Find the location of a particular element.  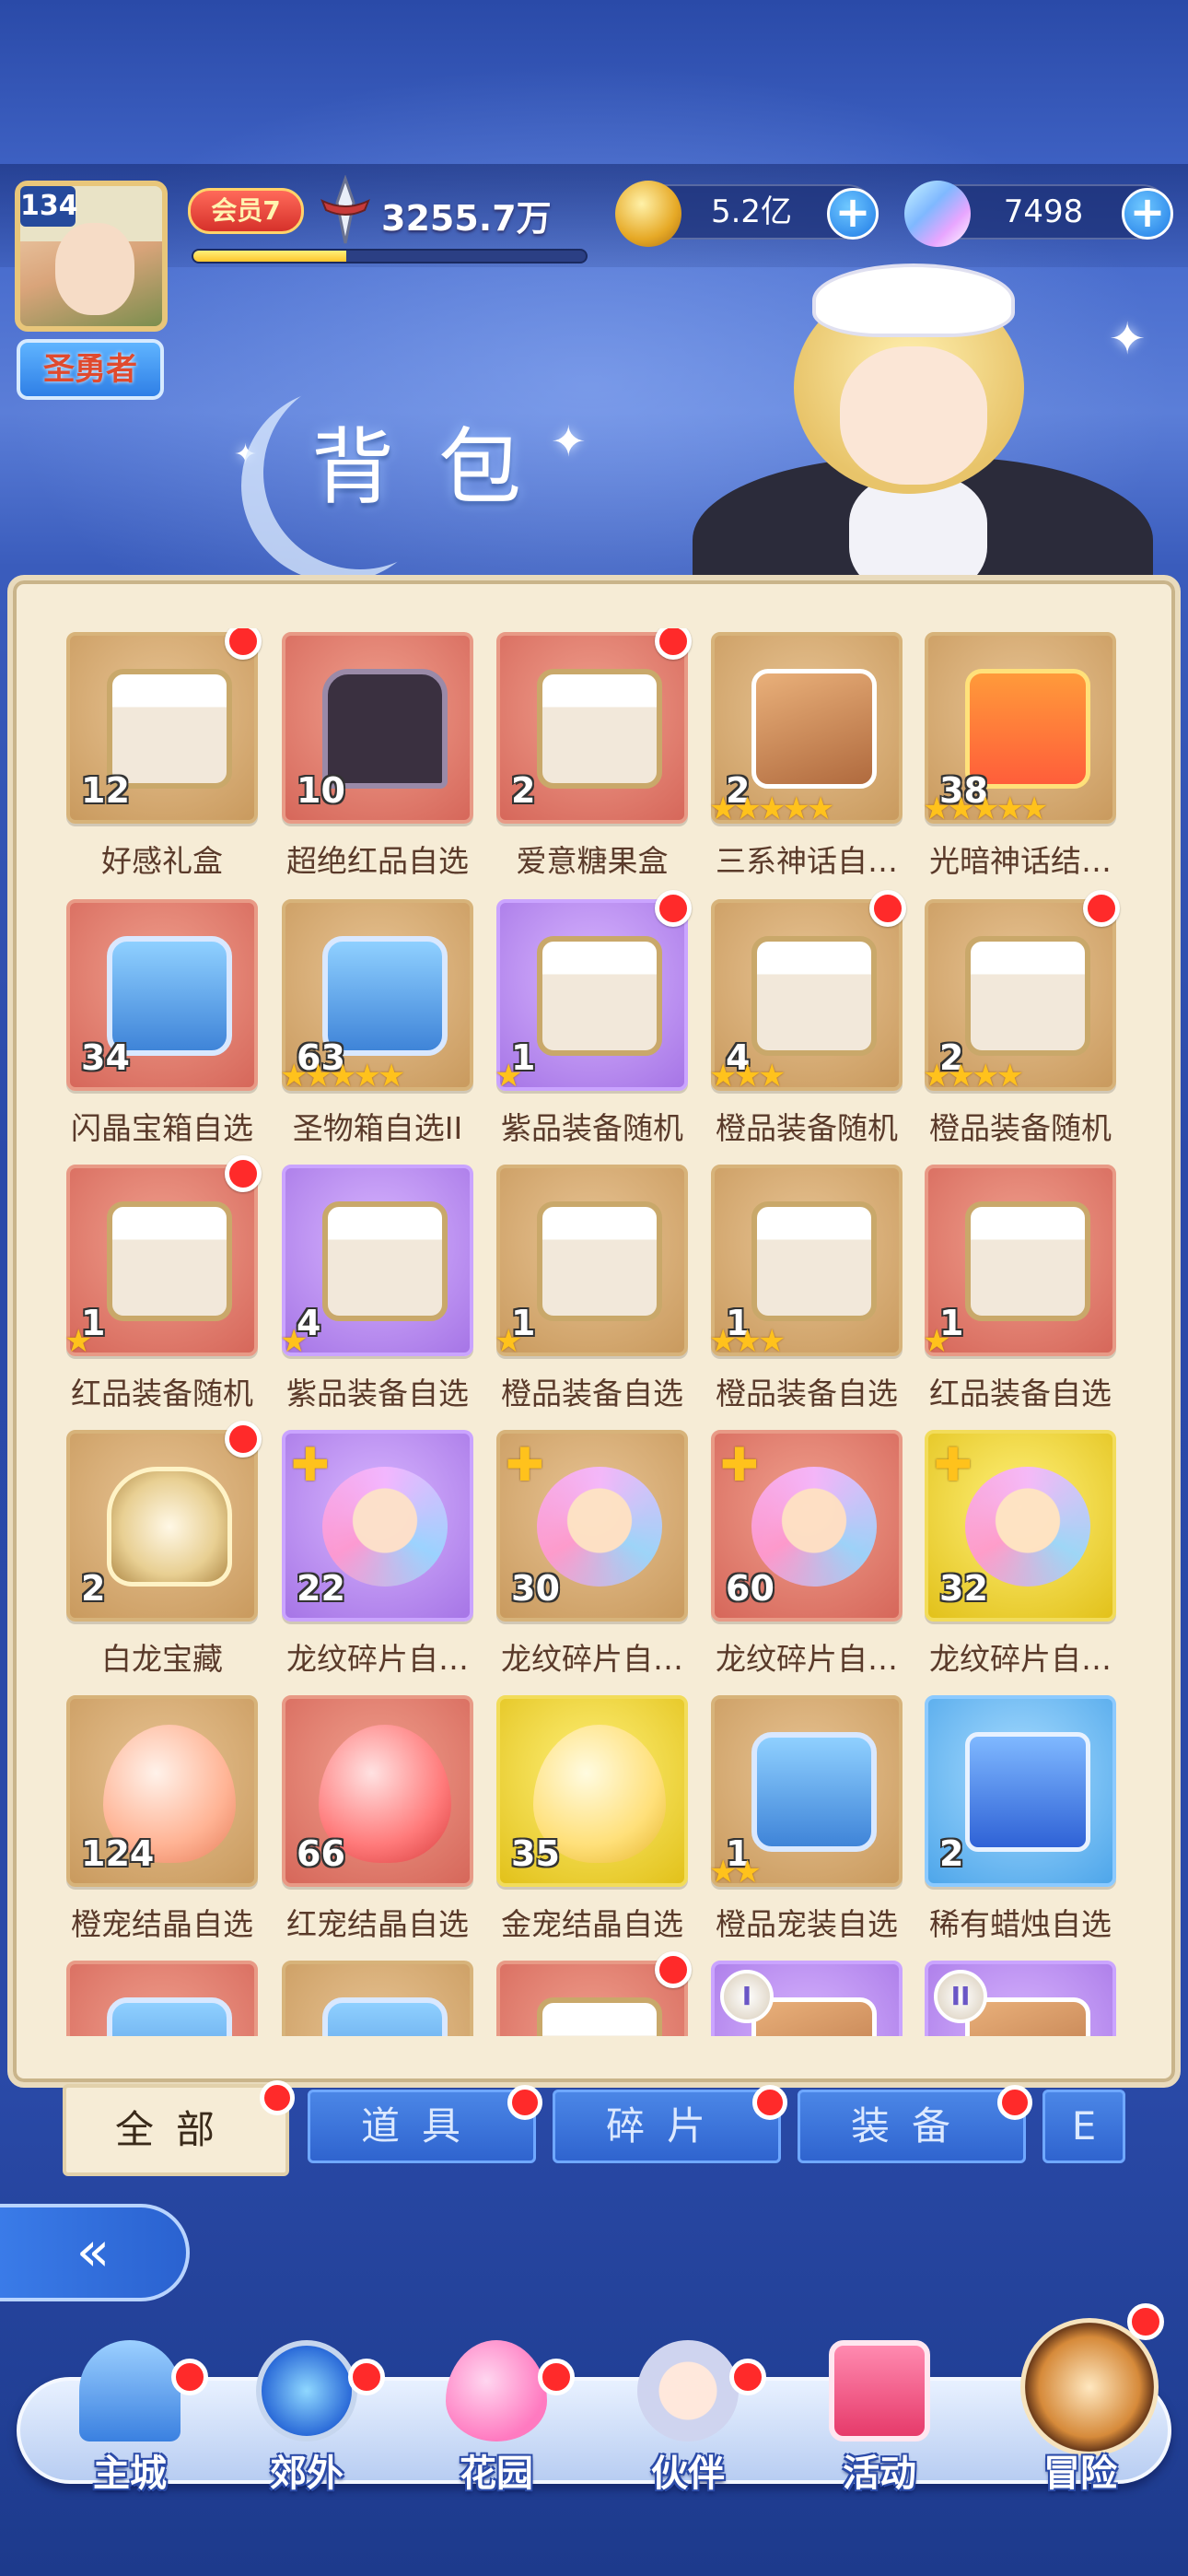

nav-outskirts: 郊外 is located at coordinates (306, 2418).